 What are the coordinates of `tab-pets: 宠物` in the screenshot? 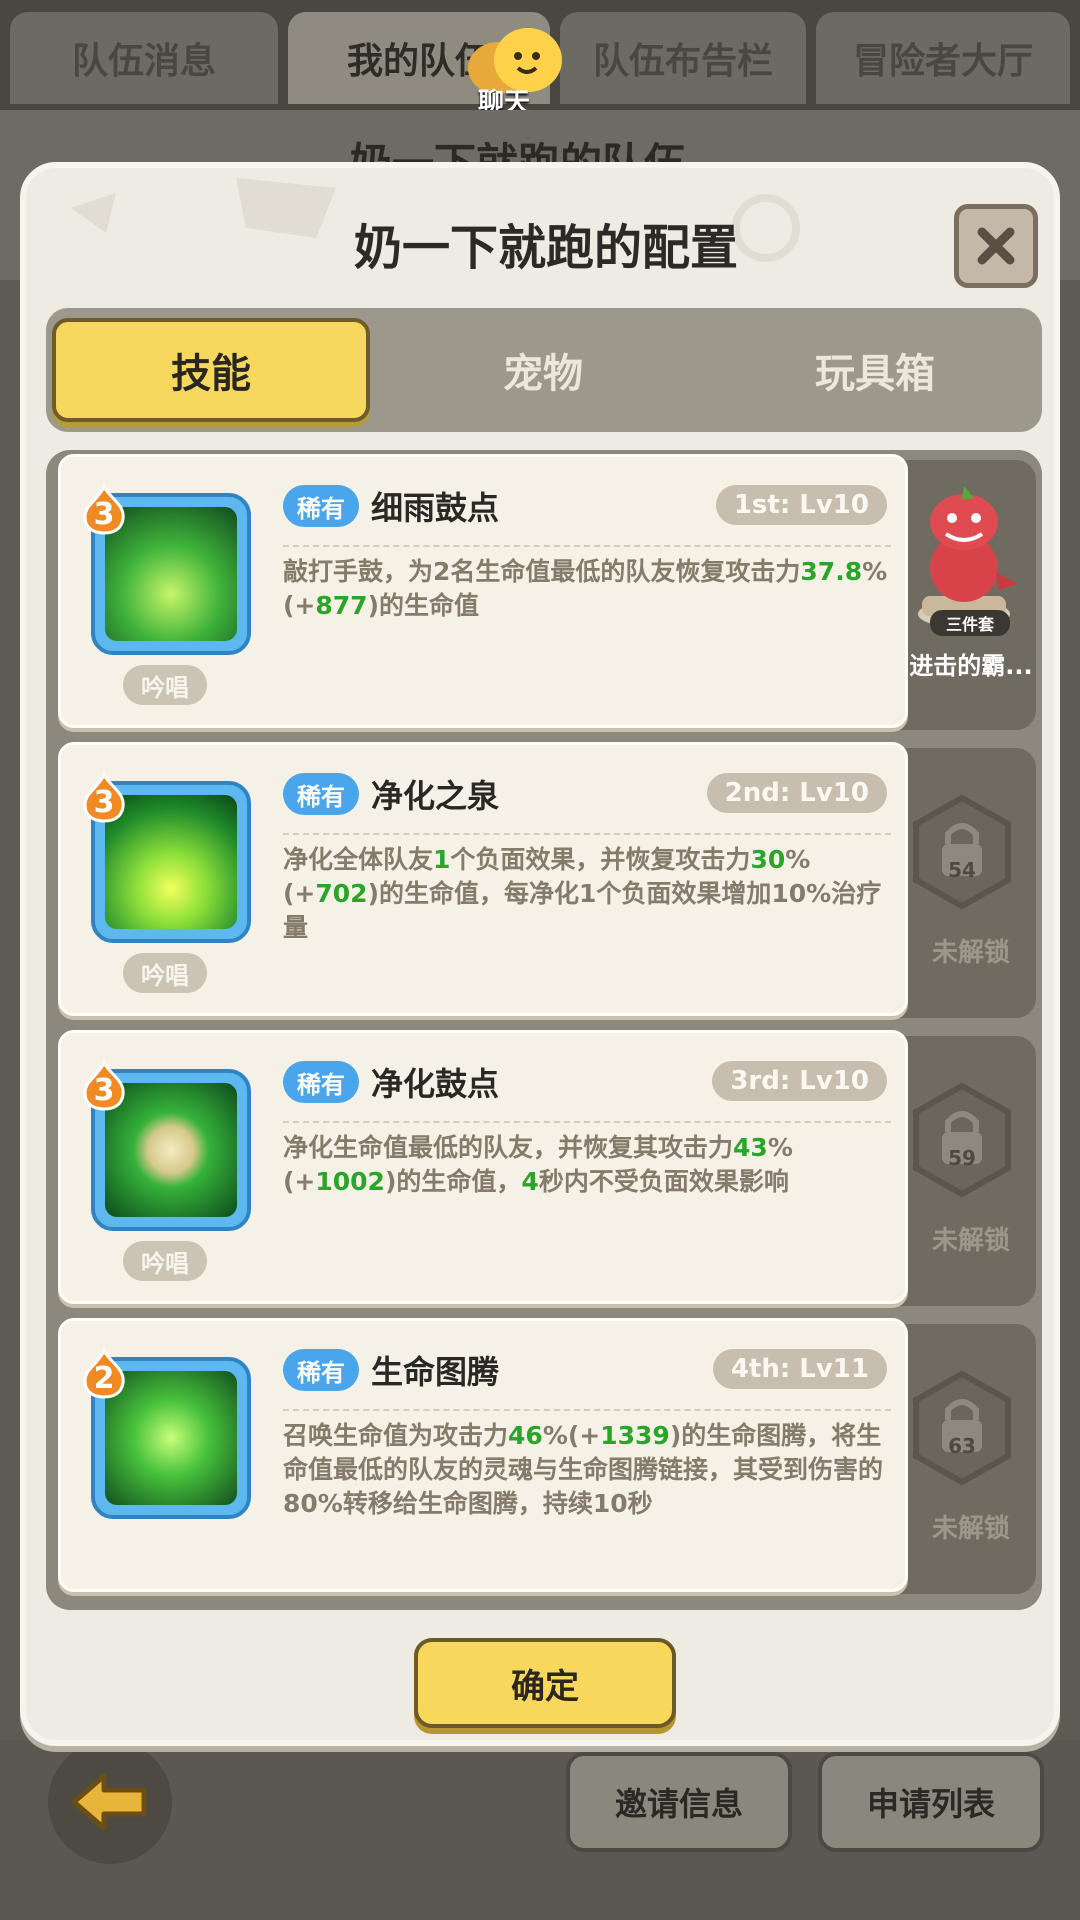 It's located at (543, 370).